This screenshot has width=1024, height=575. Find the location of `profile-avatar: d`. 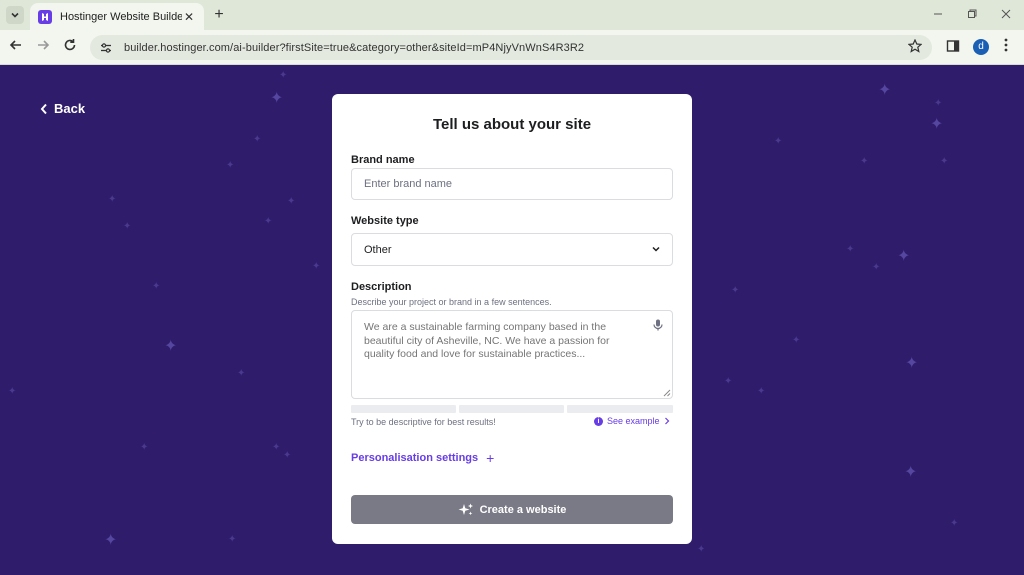

profile-avatar: d is located at coordinates (981, 47).